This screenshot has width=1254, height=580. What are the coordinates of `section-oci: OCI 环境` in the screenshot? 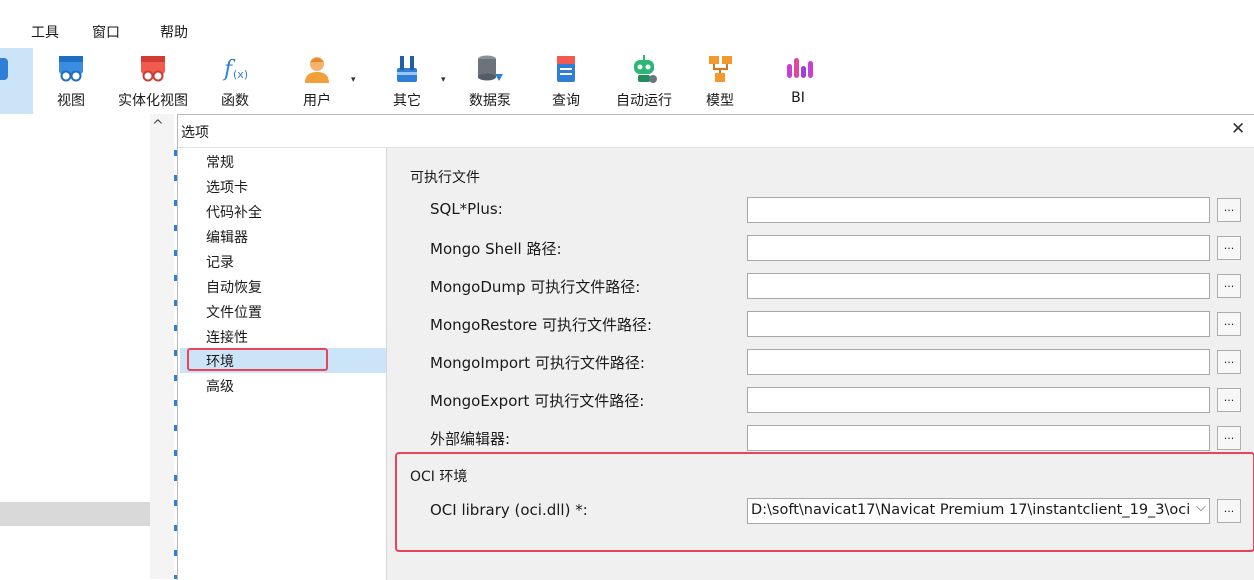 It's located at (439, 477).